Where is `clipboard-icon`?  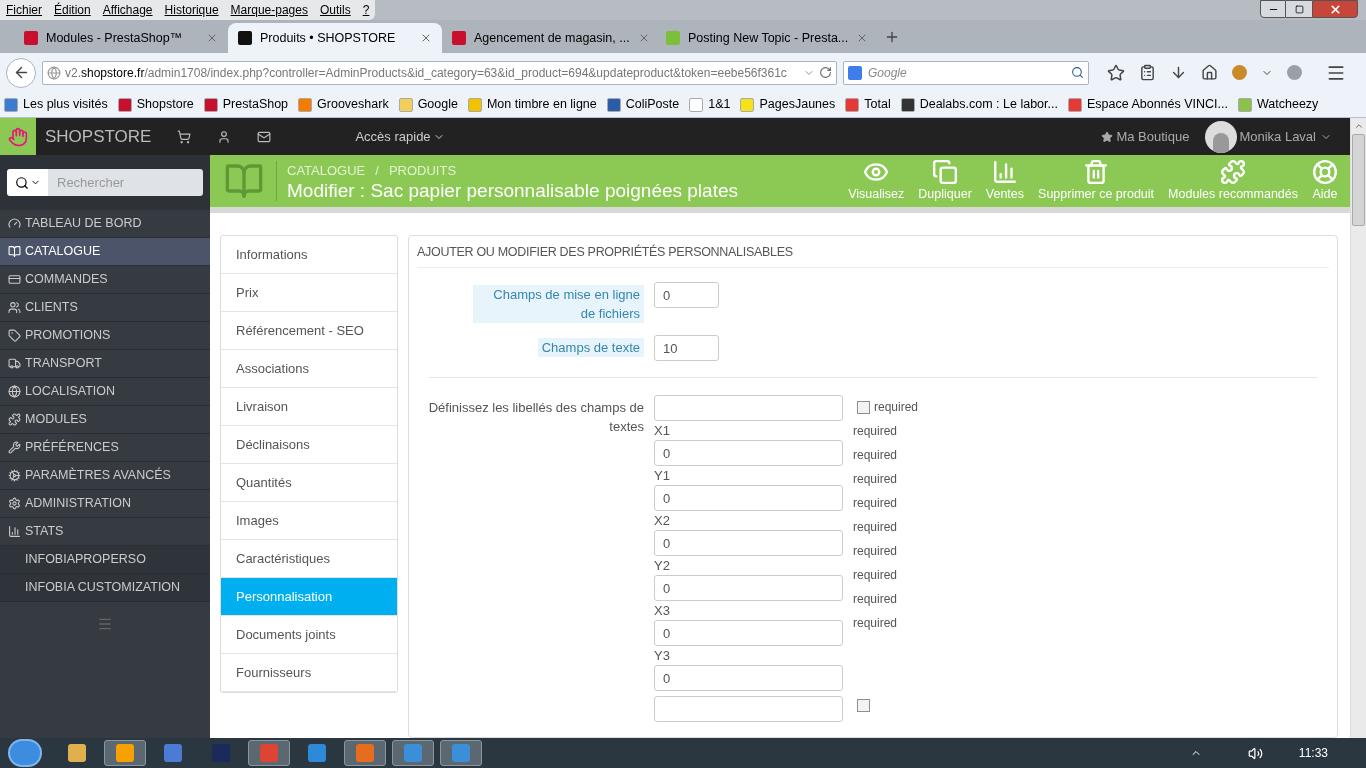
clipboard-icon is located at coordinates (1147, 72).